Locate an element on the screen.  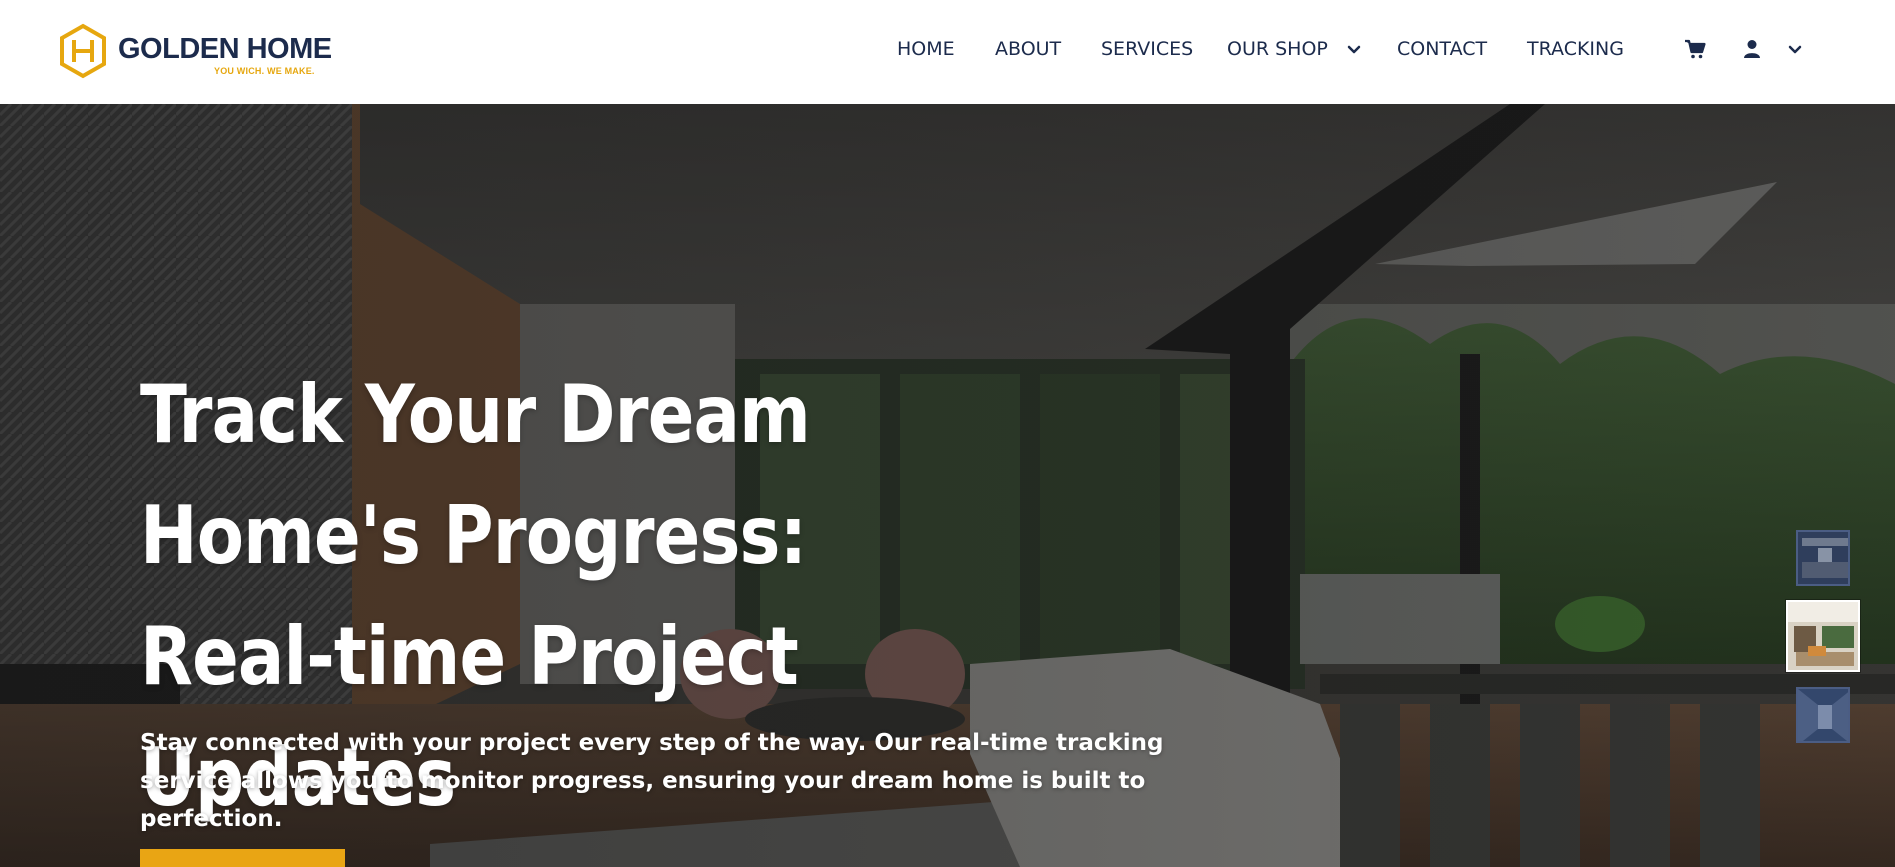
cart-icon is located at coordinates (1695, 49).